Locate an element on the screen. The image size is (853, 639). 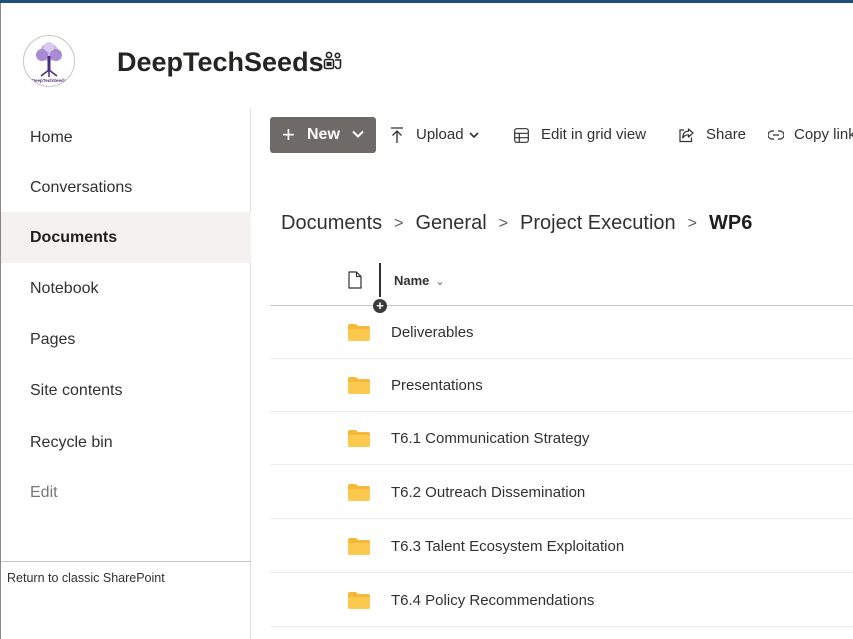
upload-button: Upload is located at coordinates (442, 135).